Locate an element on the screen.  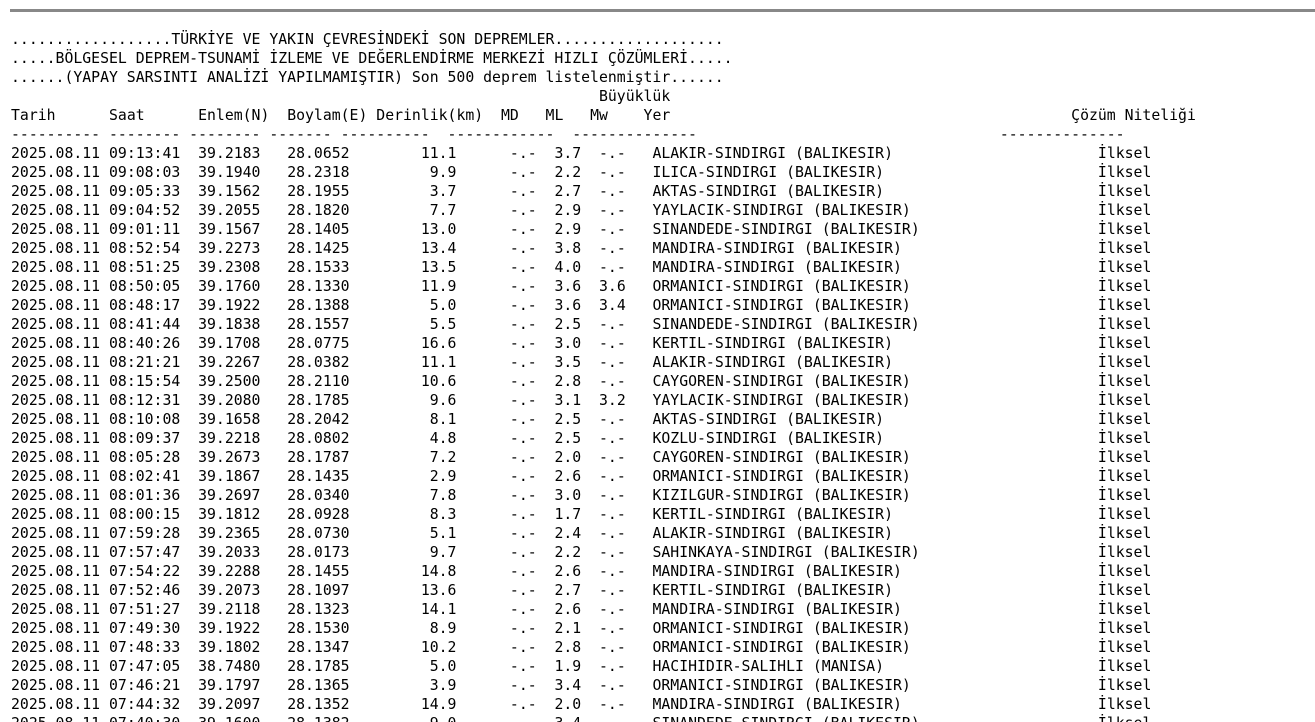
quake-depth: 9.6 is located at coordinates (443, 400).